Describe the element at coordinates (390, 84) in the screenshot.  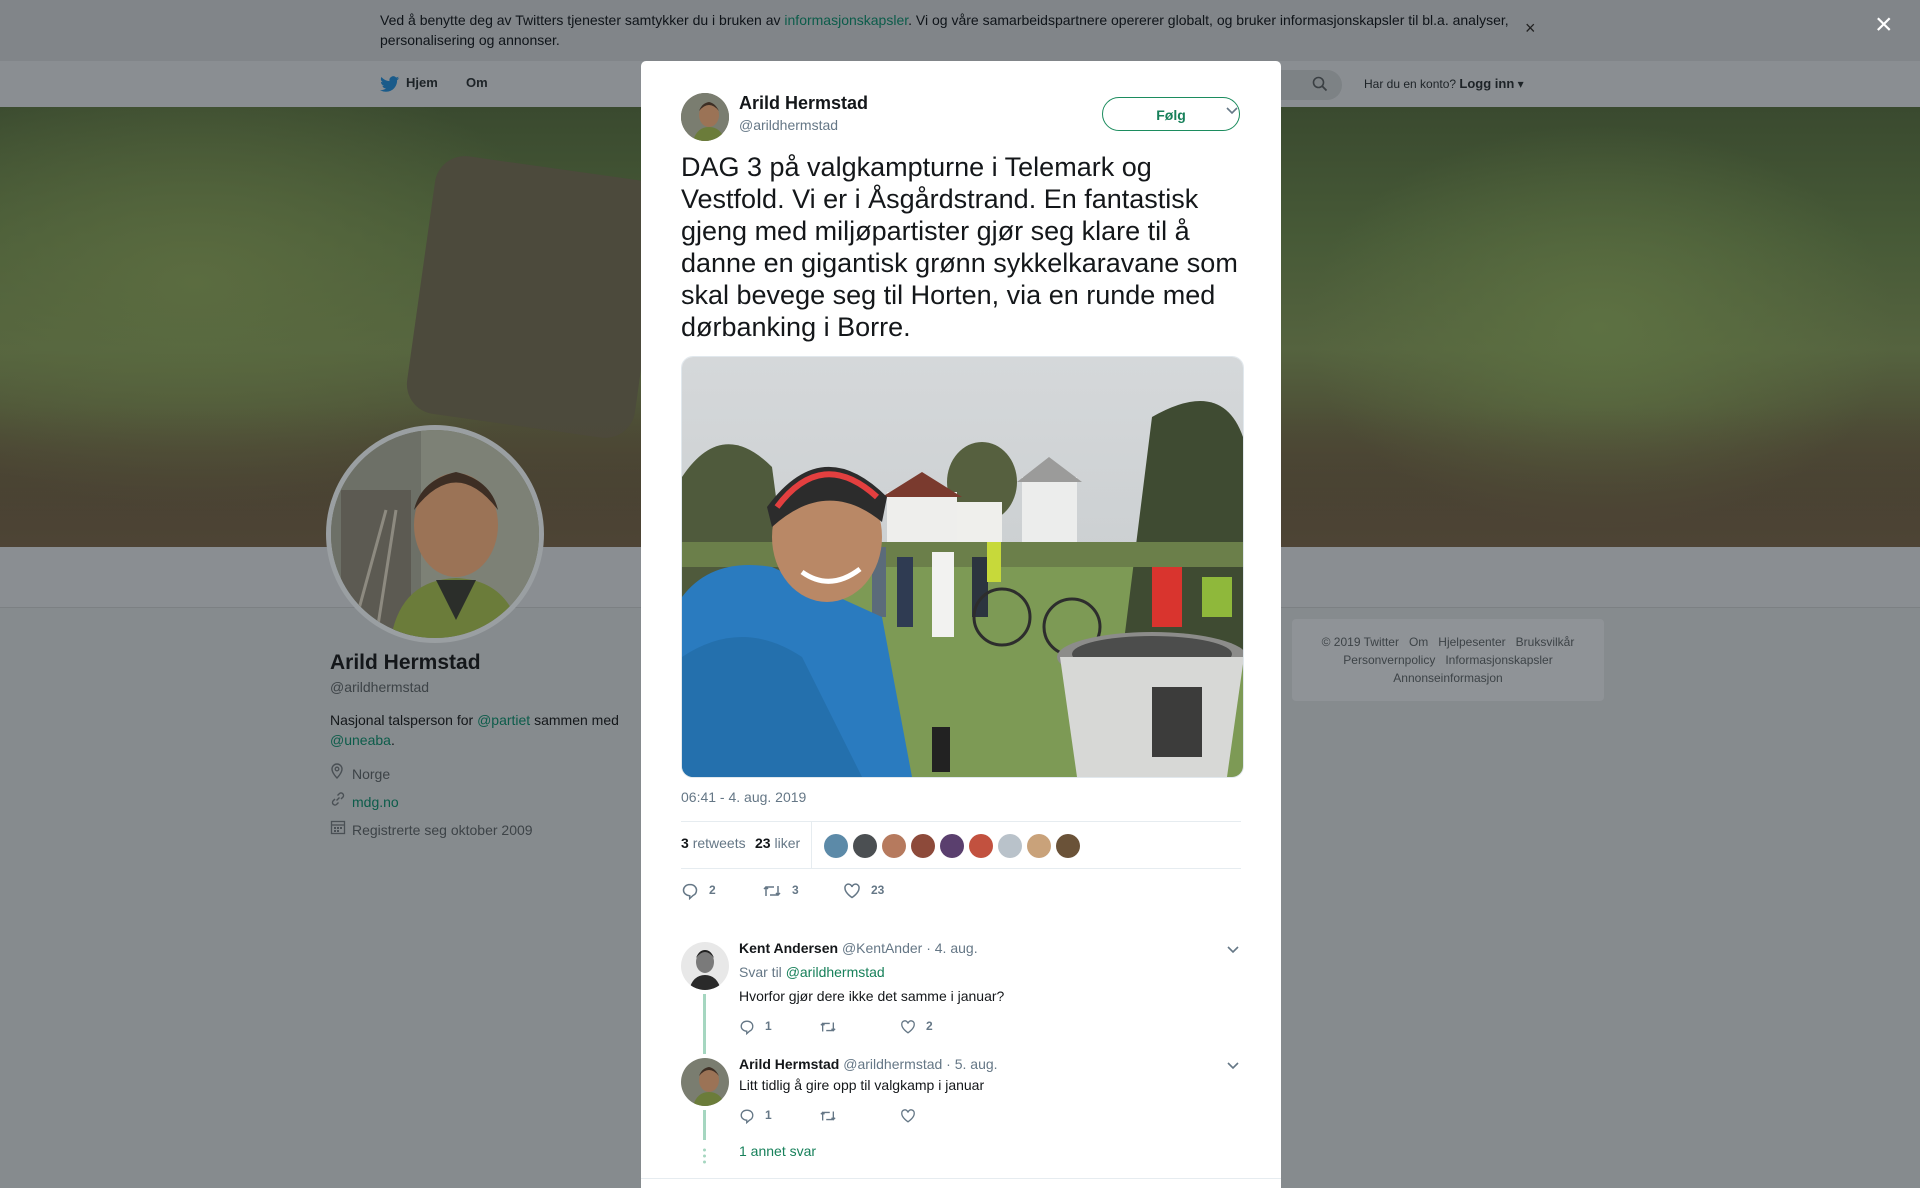
I see `twitter-bird-icon` at that location.